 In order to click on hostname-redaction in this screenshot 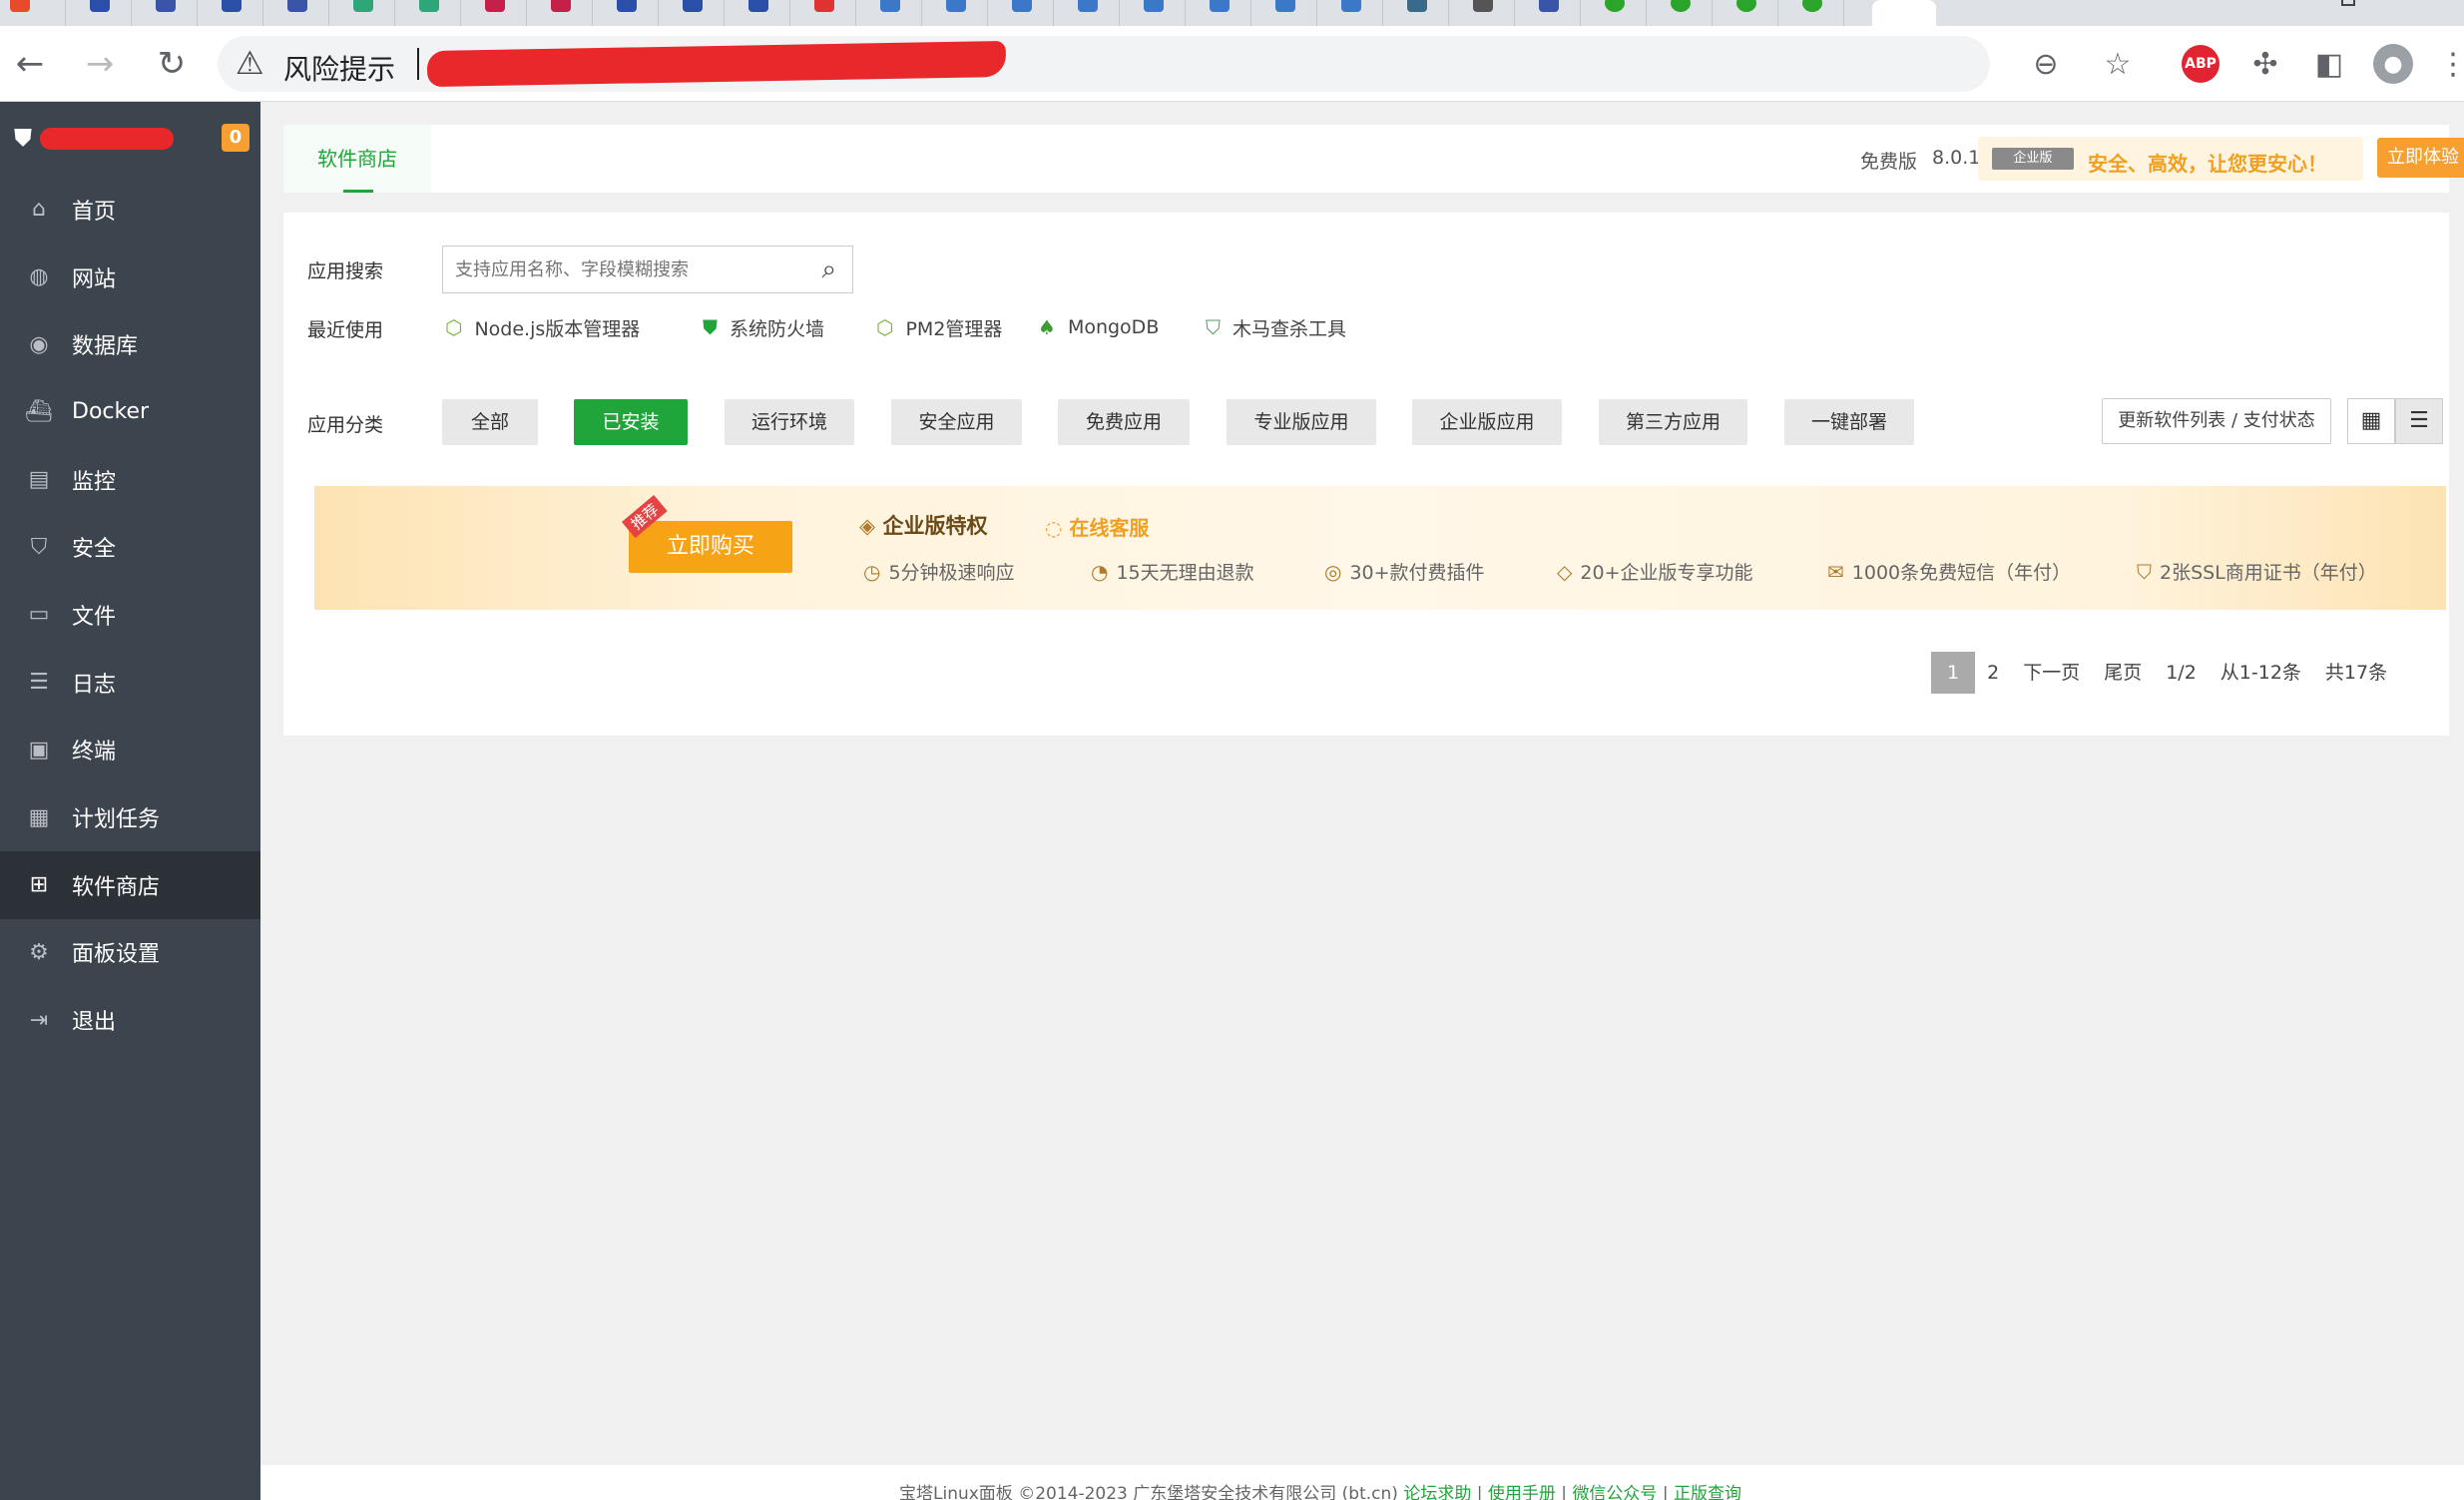, I will do `click(107, 139)`.